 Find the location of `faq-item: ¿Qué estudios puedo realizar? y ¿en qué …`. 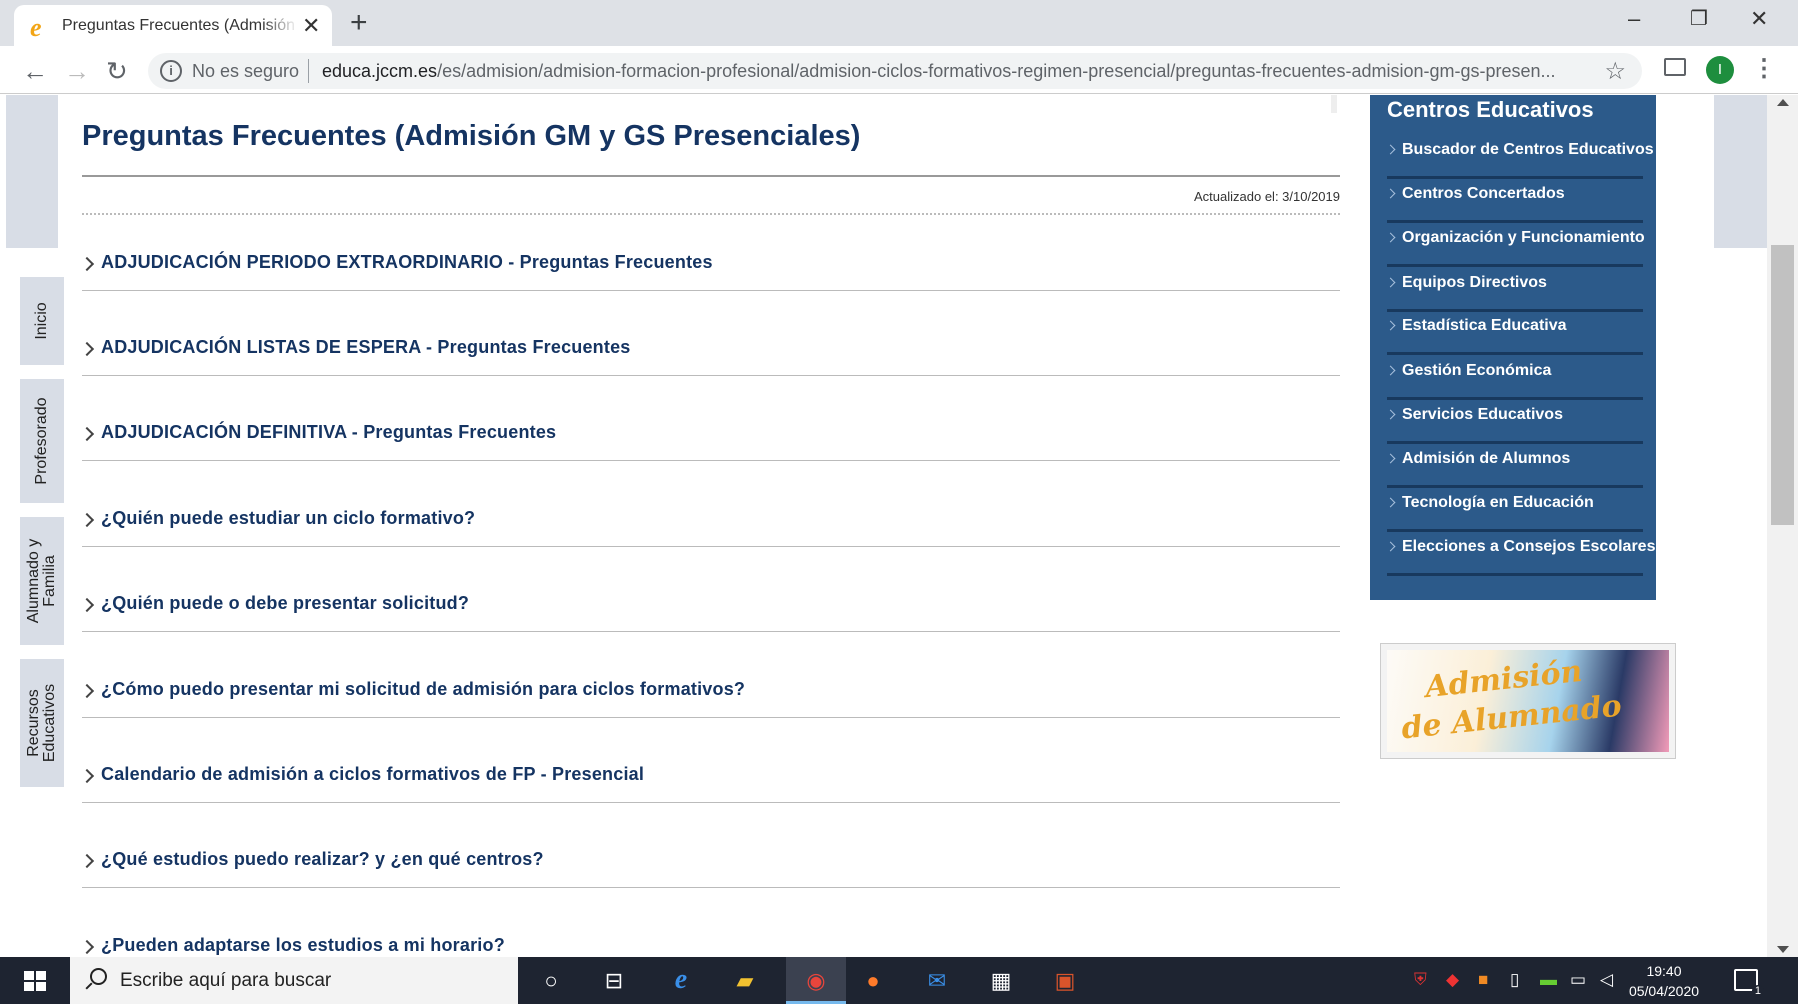

faq-item: ¿Qué estudios puedo realizar? y ¿en qué … is located at coordinates (709, 868).